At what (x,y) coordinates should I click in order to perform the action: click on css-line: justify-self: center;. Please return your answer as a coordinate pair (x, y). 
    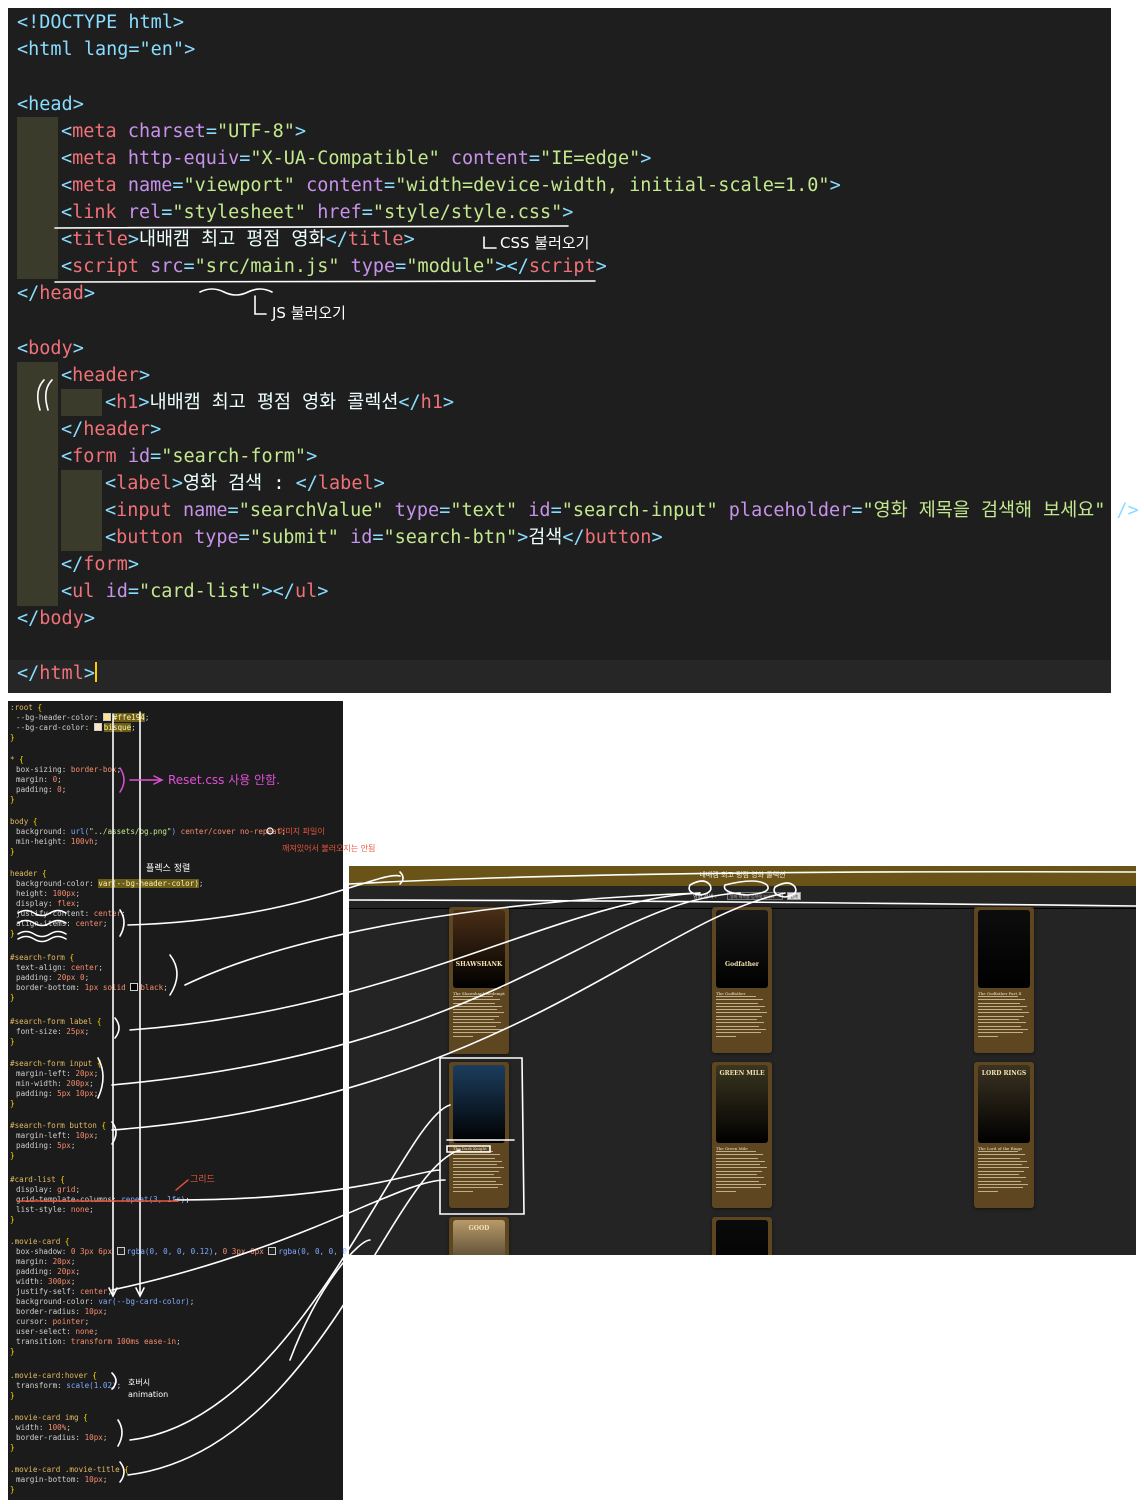
    Looking at the image, I should click on (64, 1291).